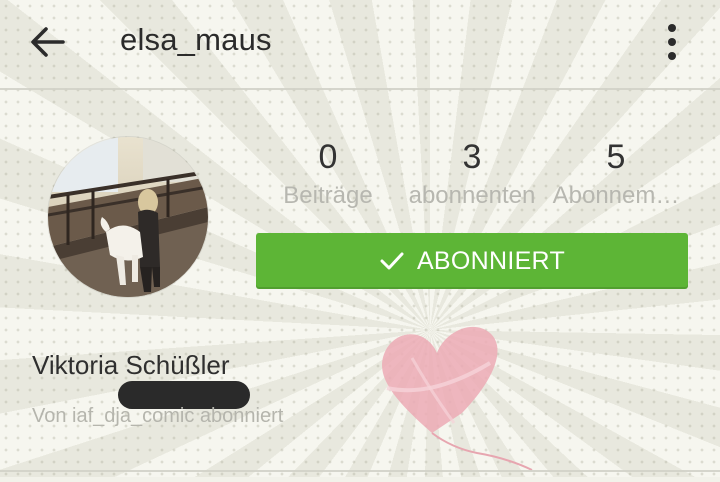 This screenshot has width=720, height=482. I want to click on more-vertical-icon, so click(672, 42).